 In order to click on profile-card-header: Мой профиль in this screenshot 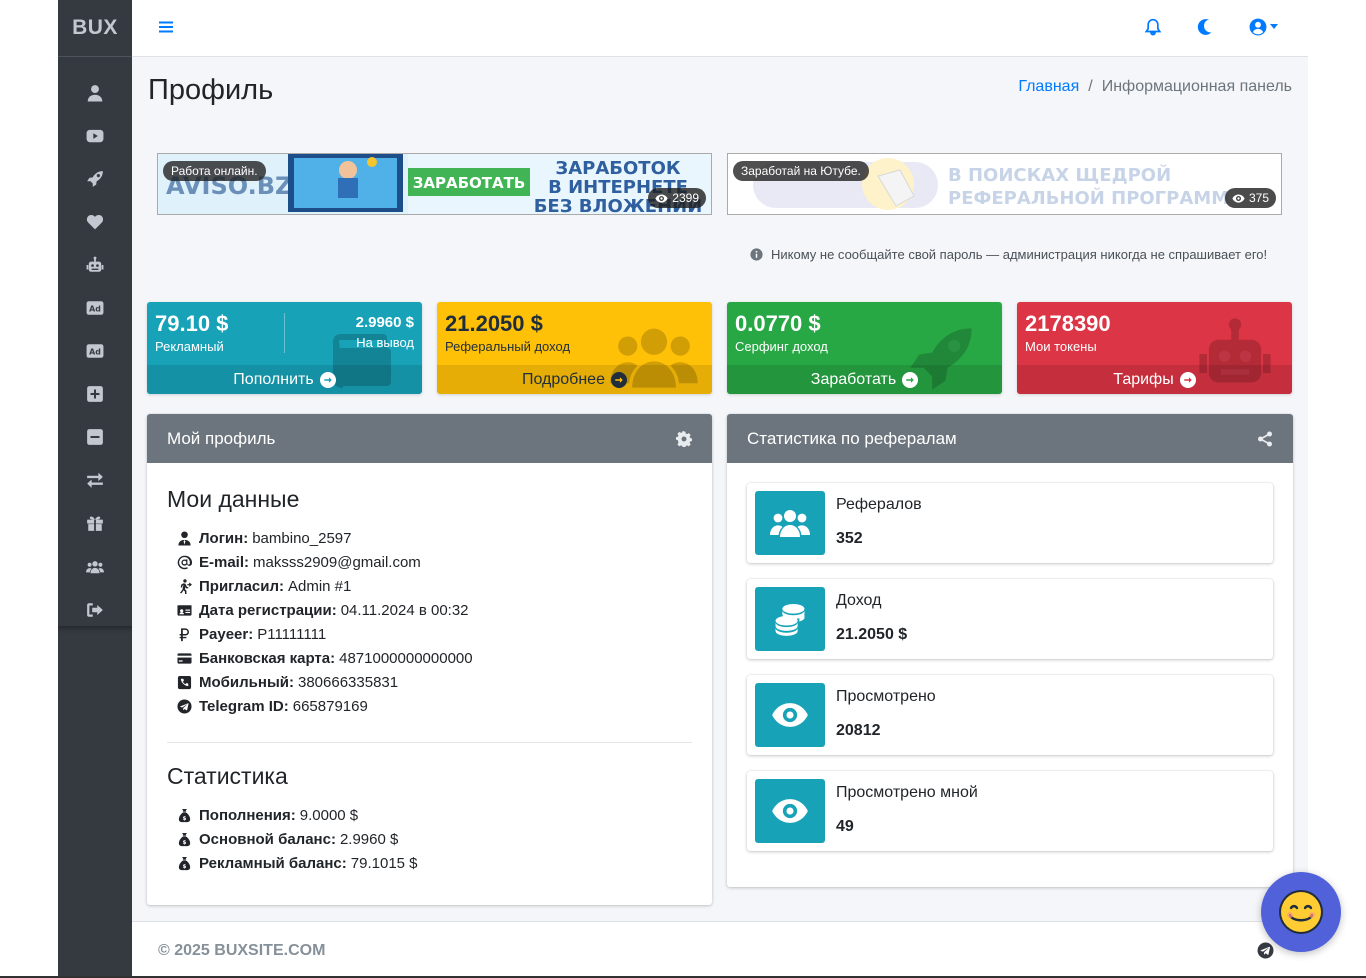, I will do `click(429, 438)`.